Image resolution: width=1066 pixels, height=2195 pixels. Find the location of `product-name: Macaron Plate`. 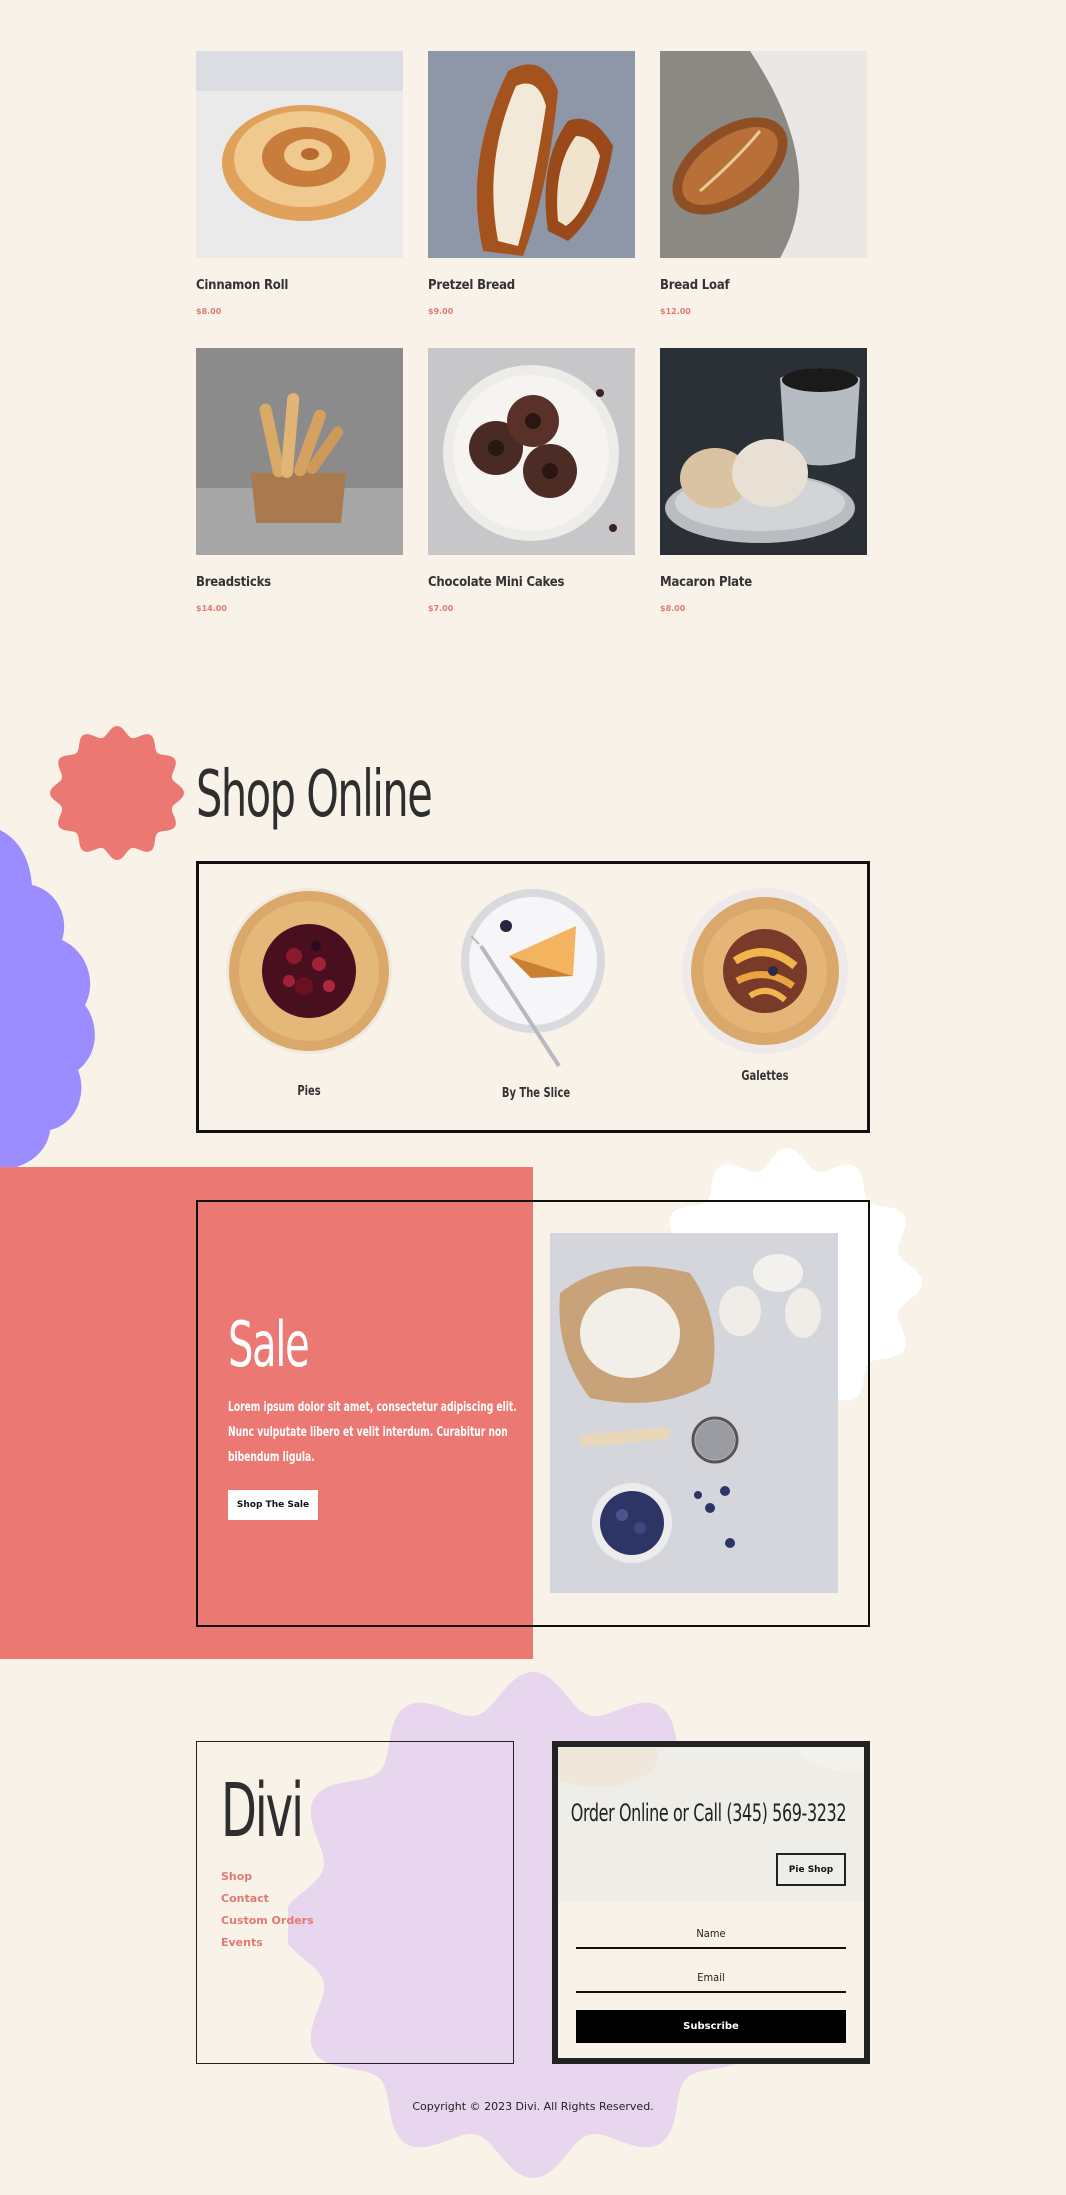

product-name: Macaron Plate is located at coordinates (706, 582).